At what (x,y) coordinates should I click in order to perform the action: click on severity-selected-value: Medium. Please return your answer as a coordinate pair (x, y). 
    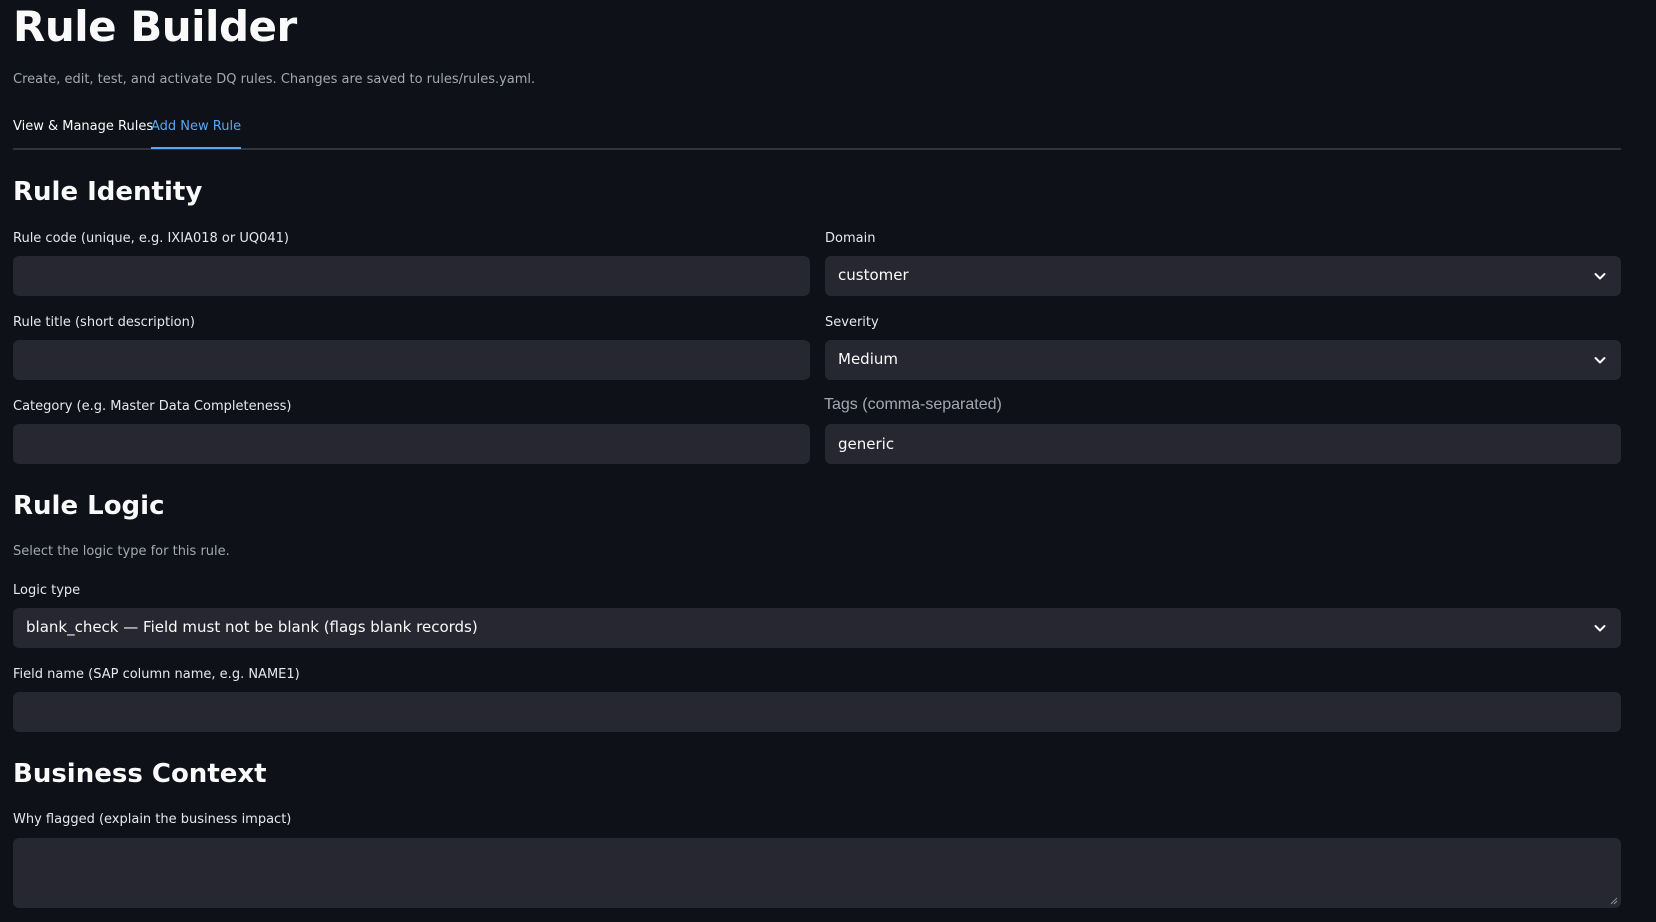
    Looking at the image, I should click on (868, 359).